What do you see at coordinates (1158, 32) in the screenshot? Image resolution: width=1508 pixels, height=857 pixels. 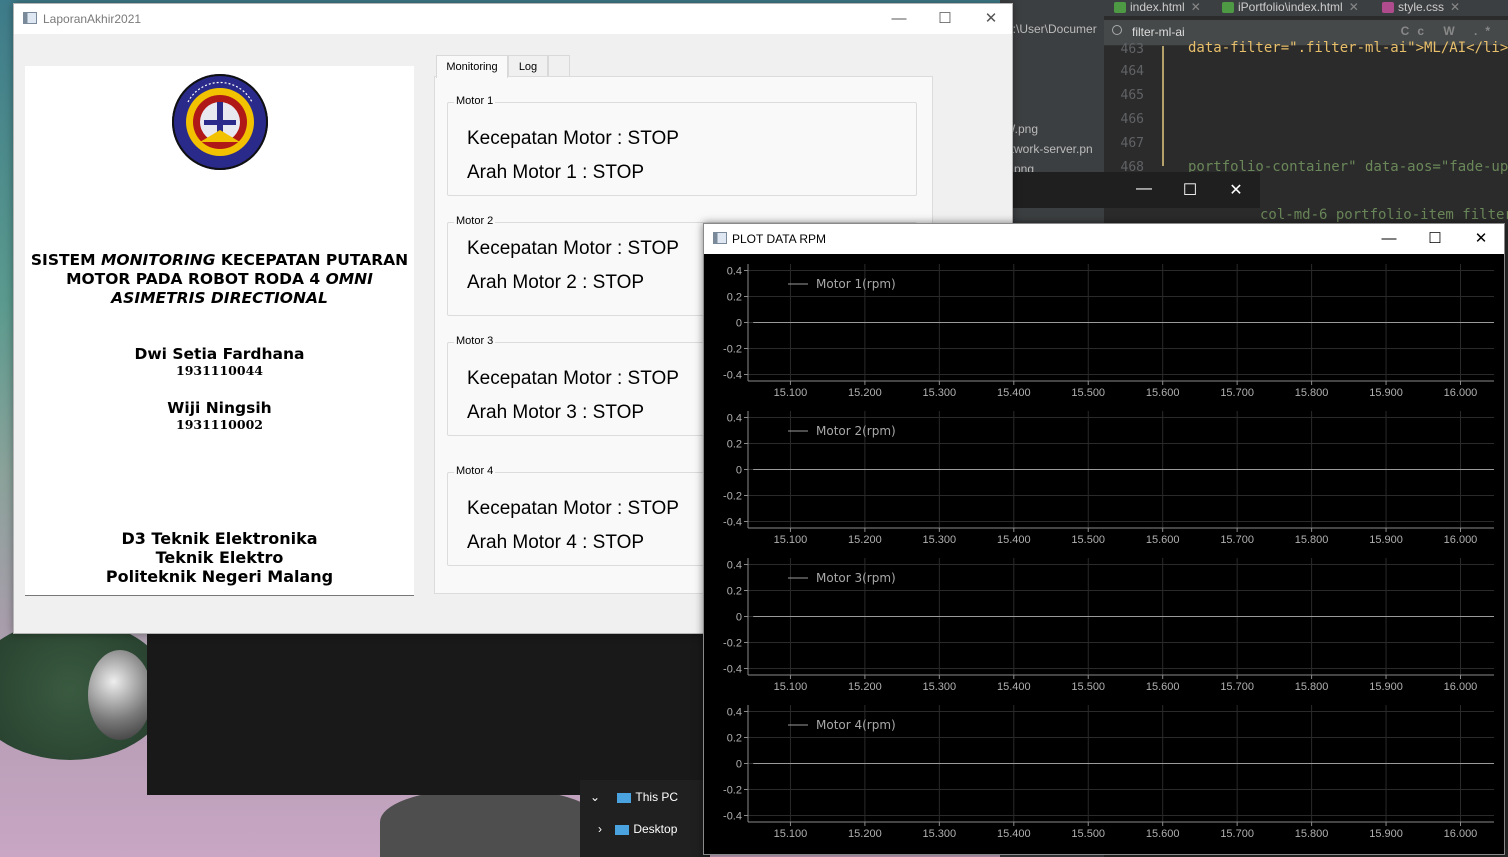 I see `find-input: filter-ml-ai` at bounding box center [1158, 32].